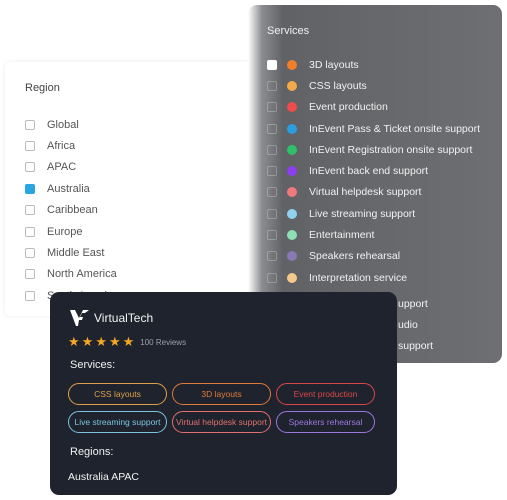 Image resolution: width=507 pixels, height=500 pixels. I want to click on region-label: Global, so click(63, 124).